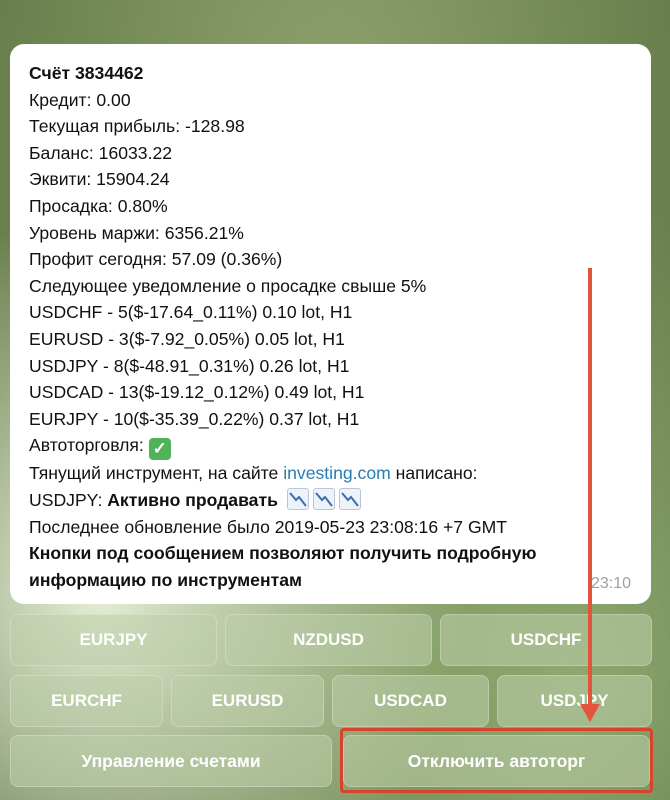 The image size is (670, 800). I want to click on message-time: 23:10, so click(610, 584).